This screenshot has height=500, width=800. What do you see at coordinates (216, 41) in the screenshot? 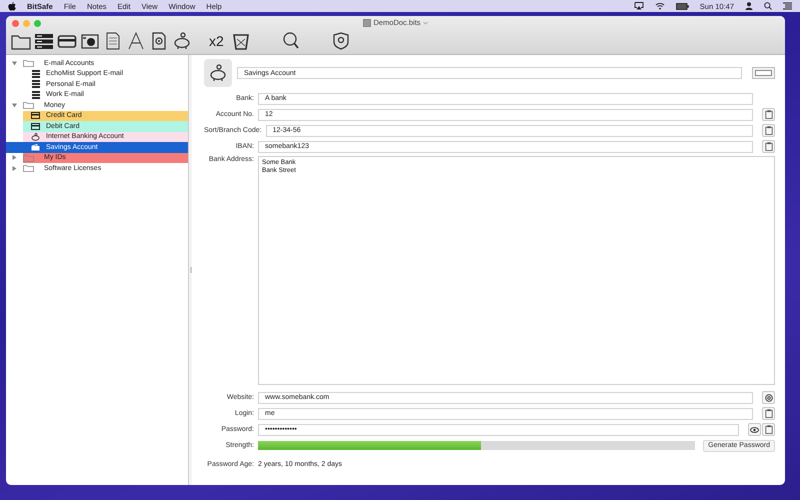
I see `toolbar-label: x2` at bounding box center [216, 41].